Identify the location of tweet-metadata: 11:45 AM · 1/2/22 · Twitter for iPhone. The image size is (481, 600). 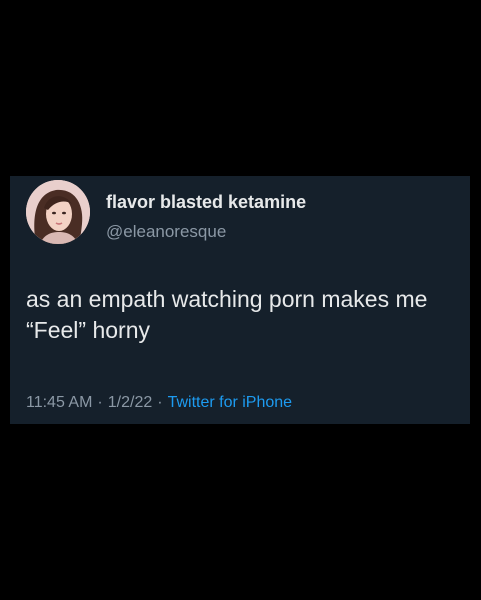
(159, 403).